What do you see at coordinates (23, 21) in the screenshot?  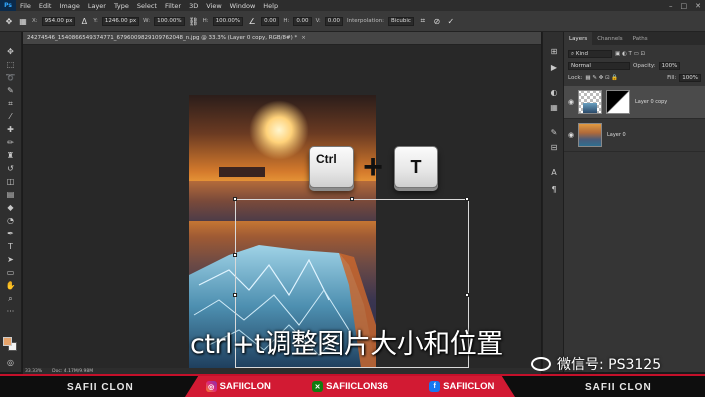 I see `reference-point-icon: ▦` at bounding box center [23, 21].